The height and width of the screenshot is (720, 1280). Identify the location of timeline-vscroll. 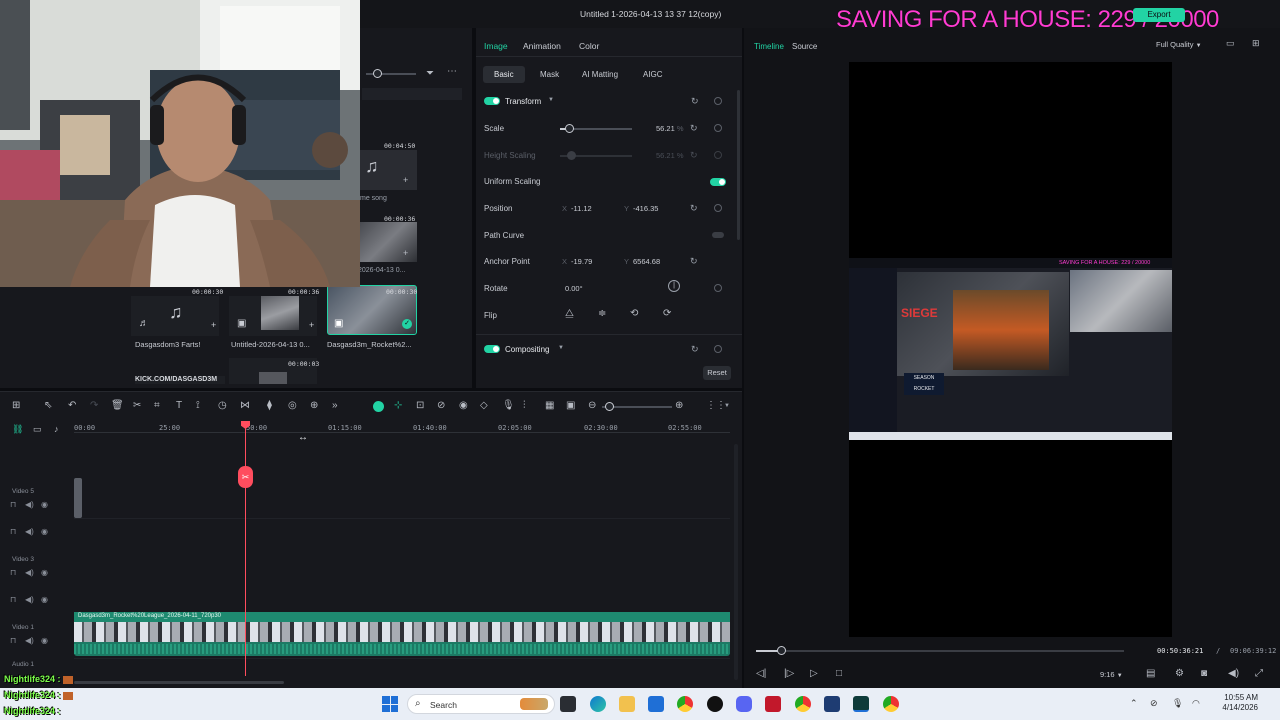
(736, 562).